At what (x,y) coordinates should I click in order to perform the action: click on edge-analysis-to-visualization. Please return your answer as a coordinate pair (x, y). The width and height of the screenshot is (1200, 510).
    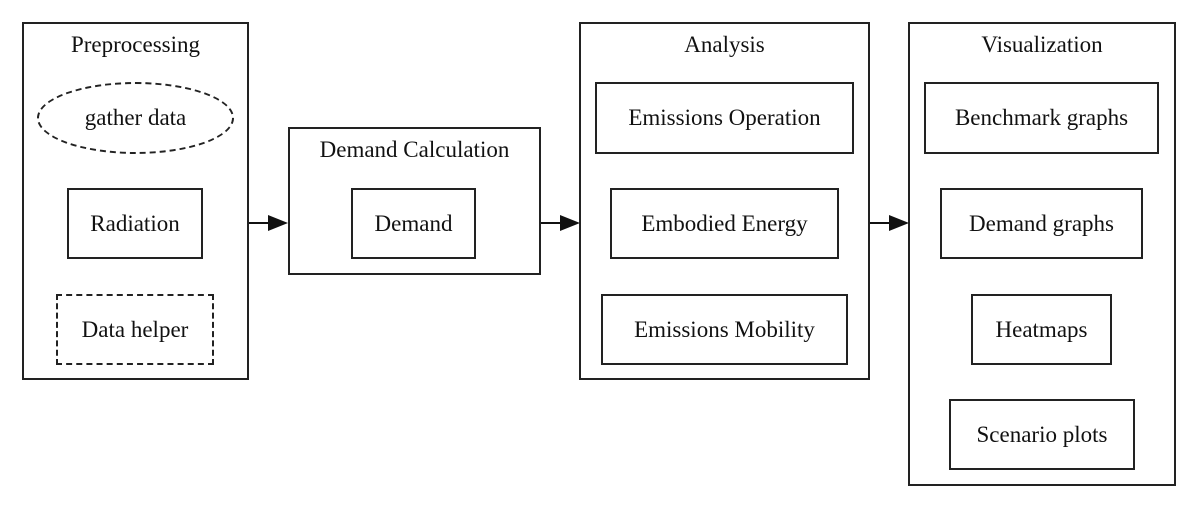
    Looking at the image, I should click on (889, 223).